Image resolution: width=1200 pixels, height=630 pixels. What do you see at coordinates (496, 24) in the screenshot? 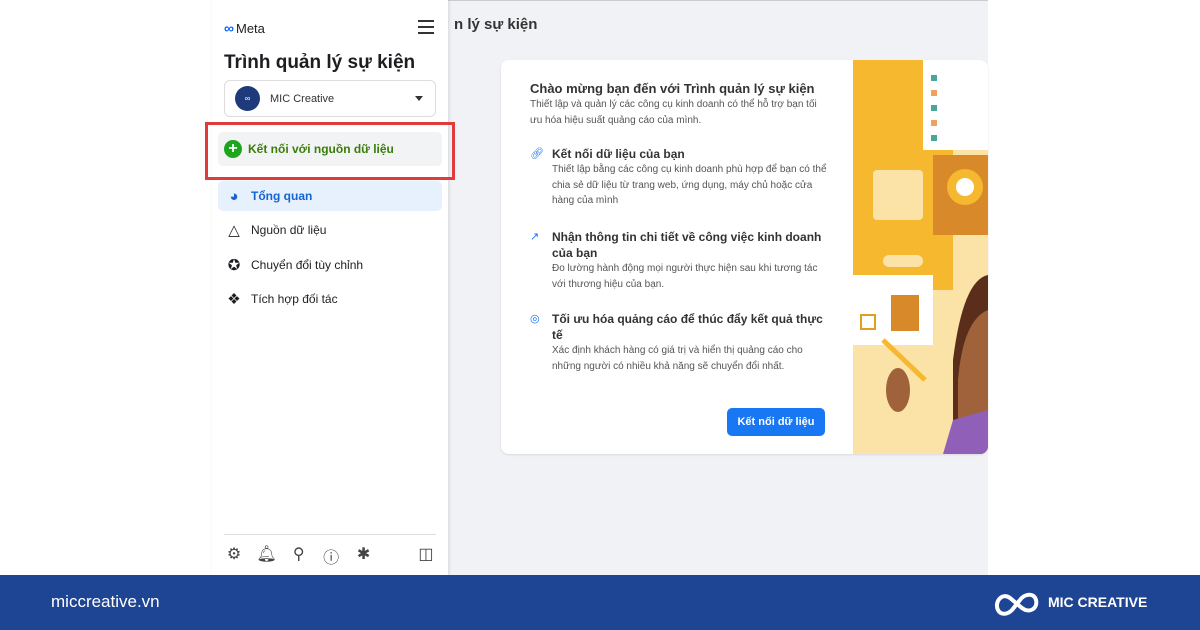
I see `page-title: n lý sự kiện` at bounding box center [496, 24].